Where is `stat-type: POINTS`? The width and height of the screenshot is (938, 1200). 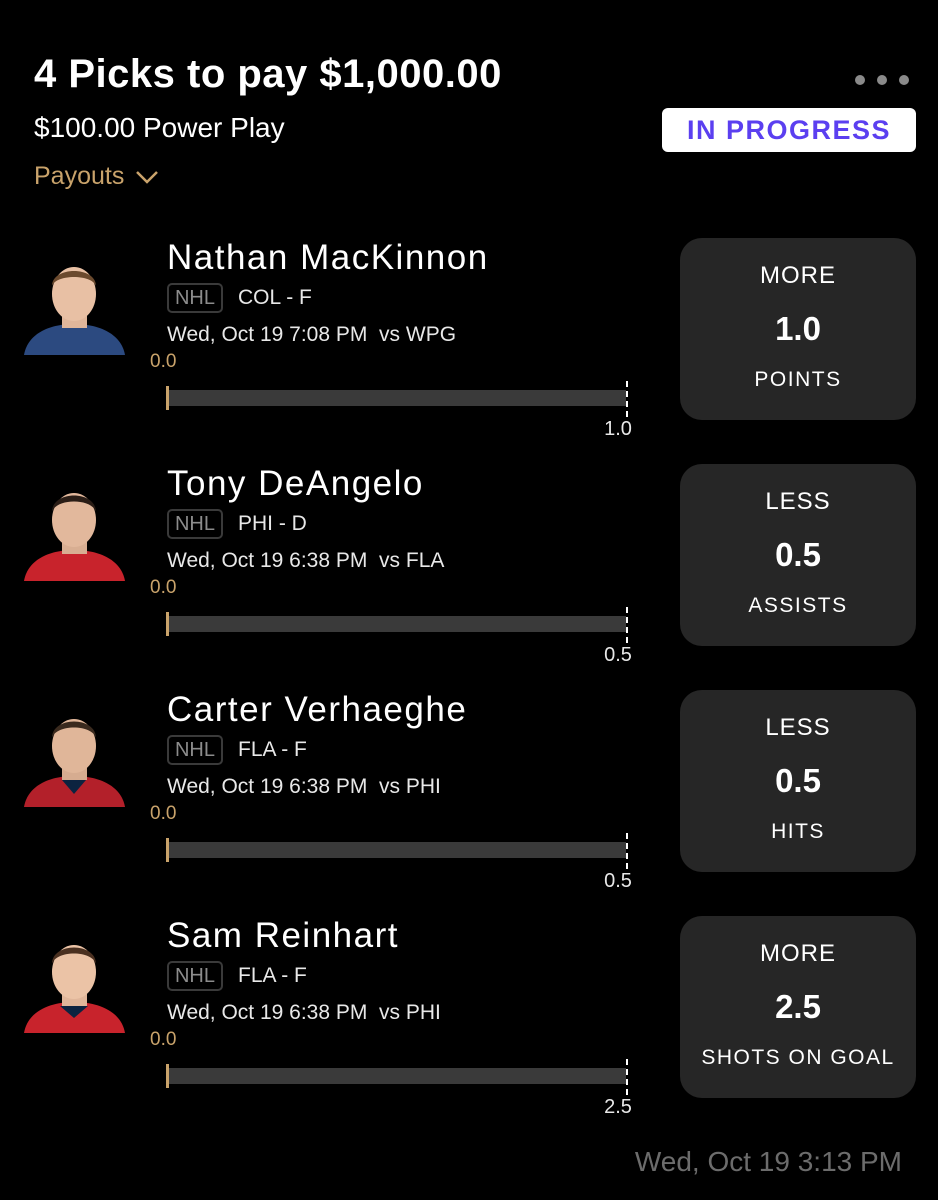
stat-type: POINTS is located at coordinates (798, 379).